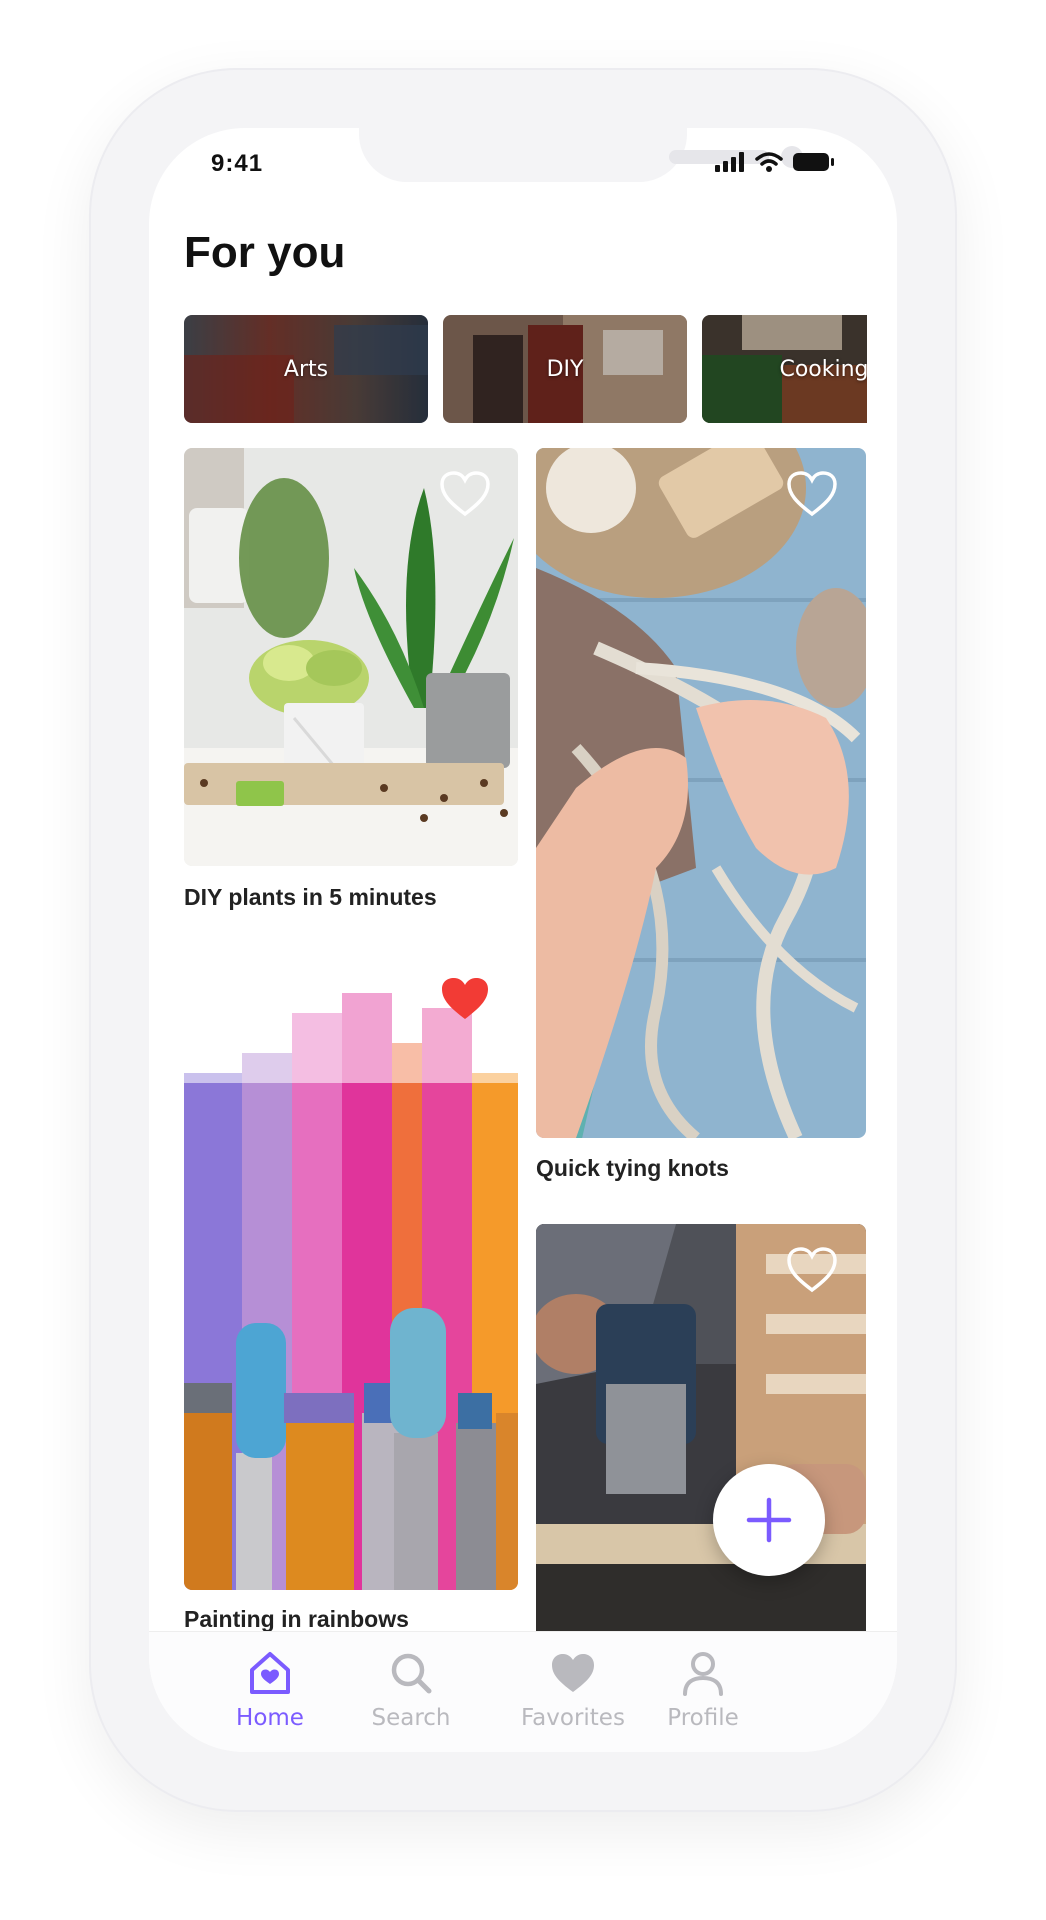 The height and width of the screenshot is (1920, 1046). I want to click on category-card-diy: DIY, so click(565, 369).